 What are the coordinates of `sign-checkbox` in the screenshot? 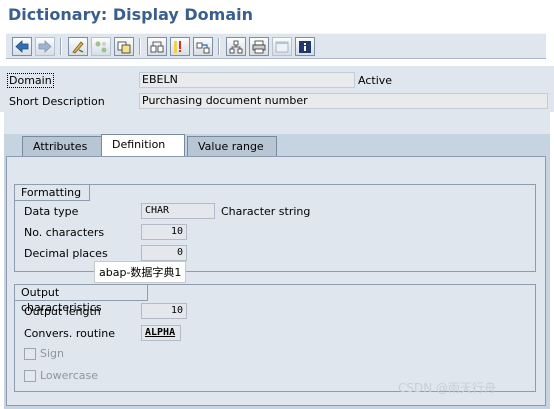 It's located at (30, 354).